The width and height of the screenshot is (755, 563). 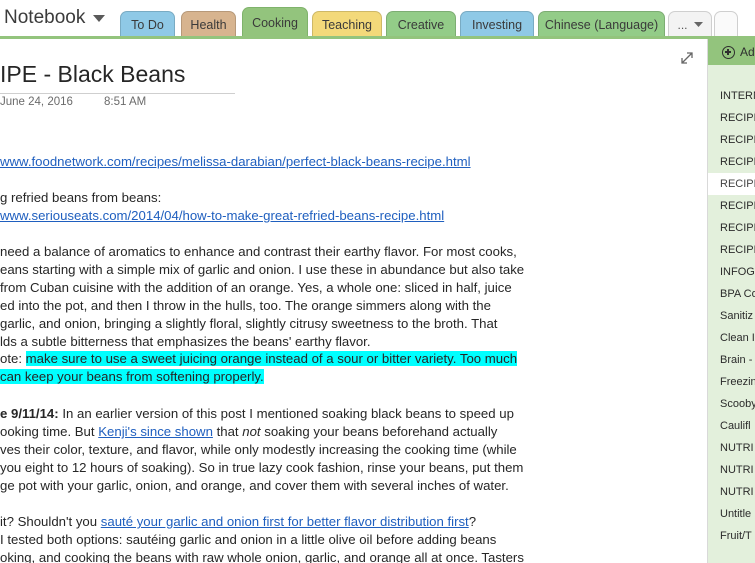 I want to click on question-text: ?, so click(x=472, y=521).